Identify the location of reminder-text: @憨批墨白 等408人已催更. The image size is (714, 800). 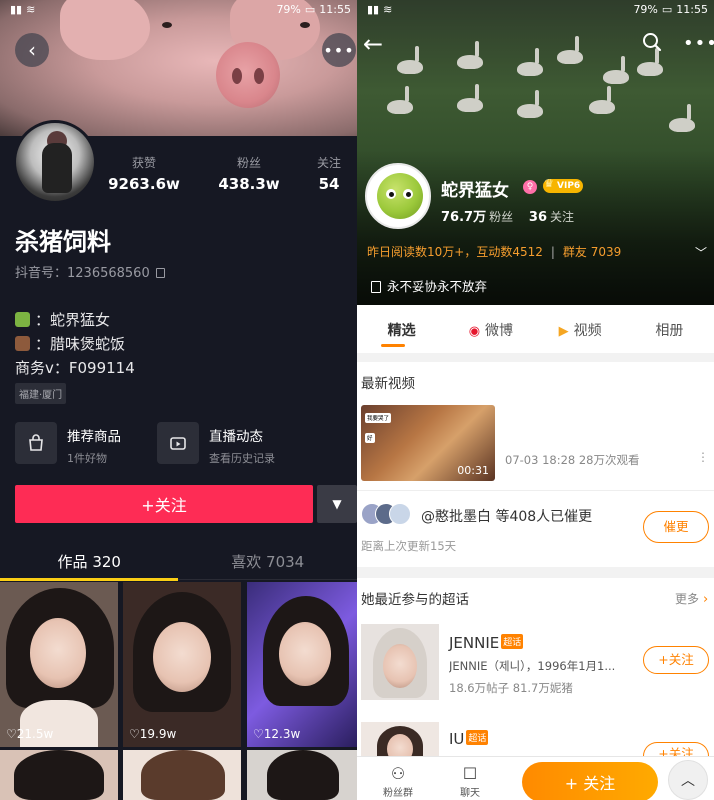
(507, 517).